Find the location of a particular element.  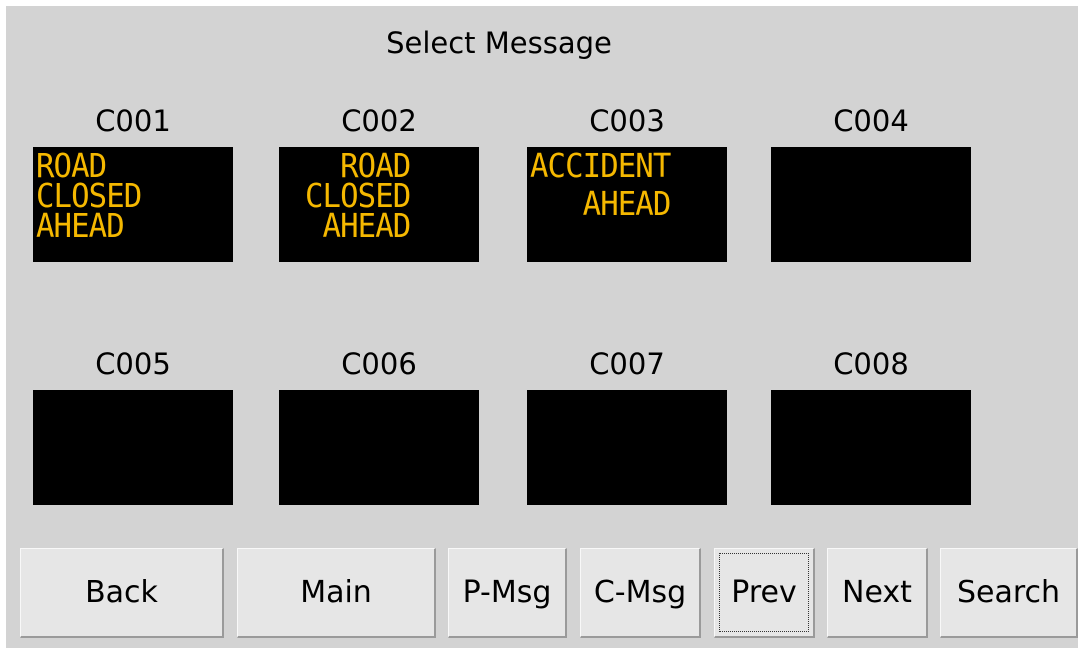

next-button: Next is located at coordinates (877, 593).